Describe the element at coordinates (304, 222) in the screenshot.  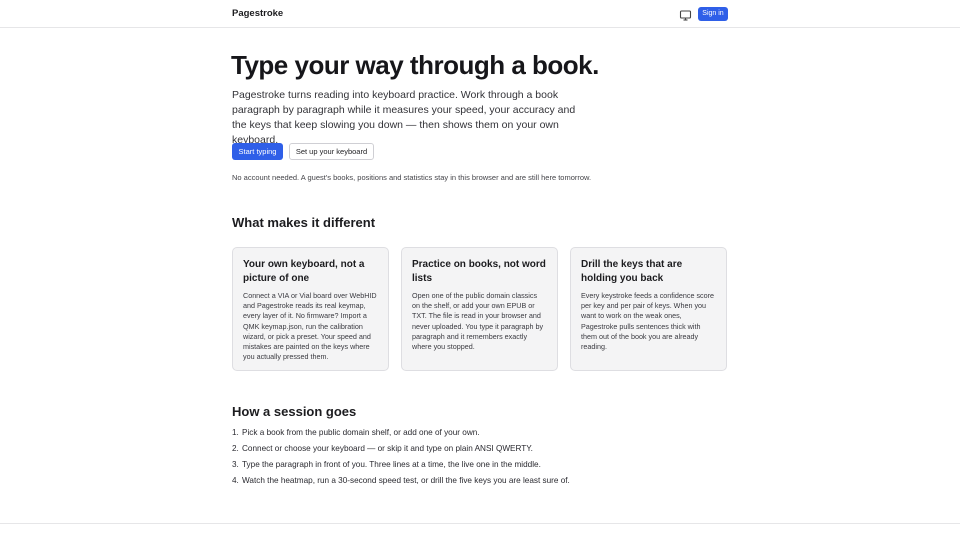
I see `features-title: What makes it different` at that location.